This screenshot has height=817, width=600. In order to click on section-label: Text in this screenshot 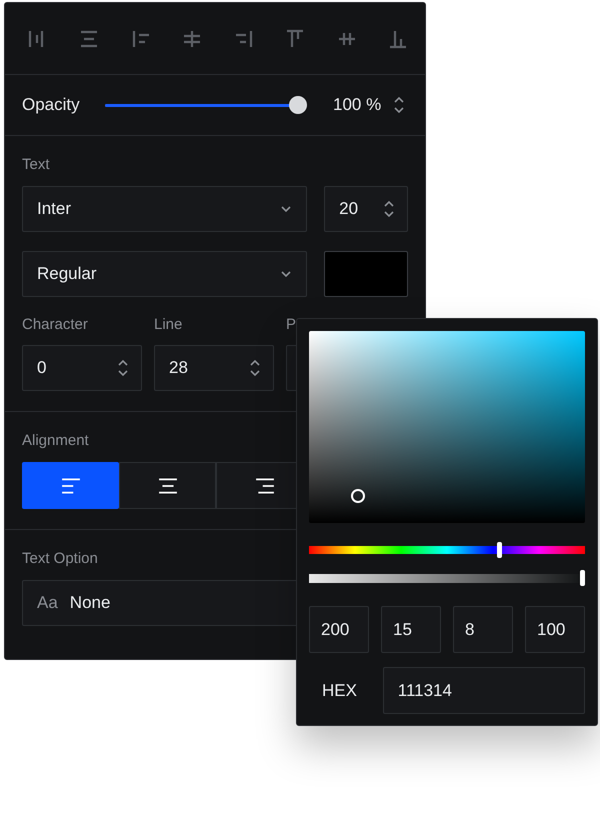, I will do `click(36, 164)`.